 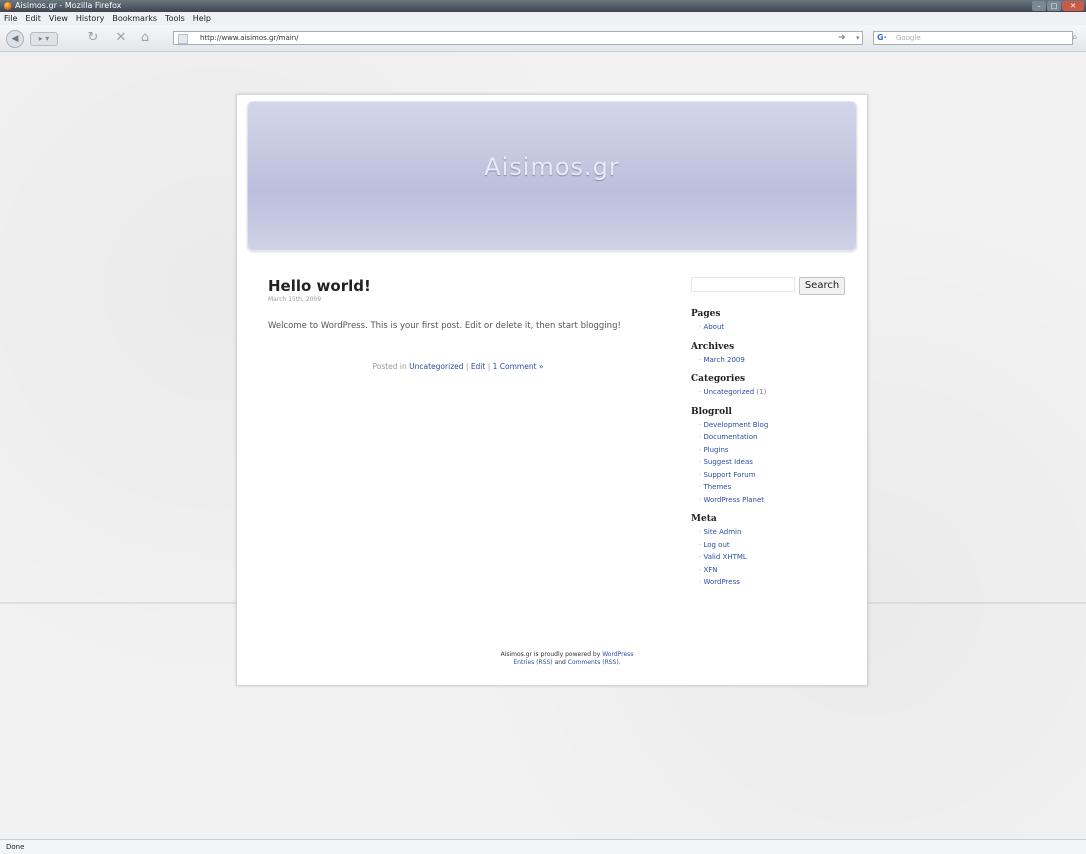 I want to click on pages-list: About, so click(x=771, y=327).